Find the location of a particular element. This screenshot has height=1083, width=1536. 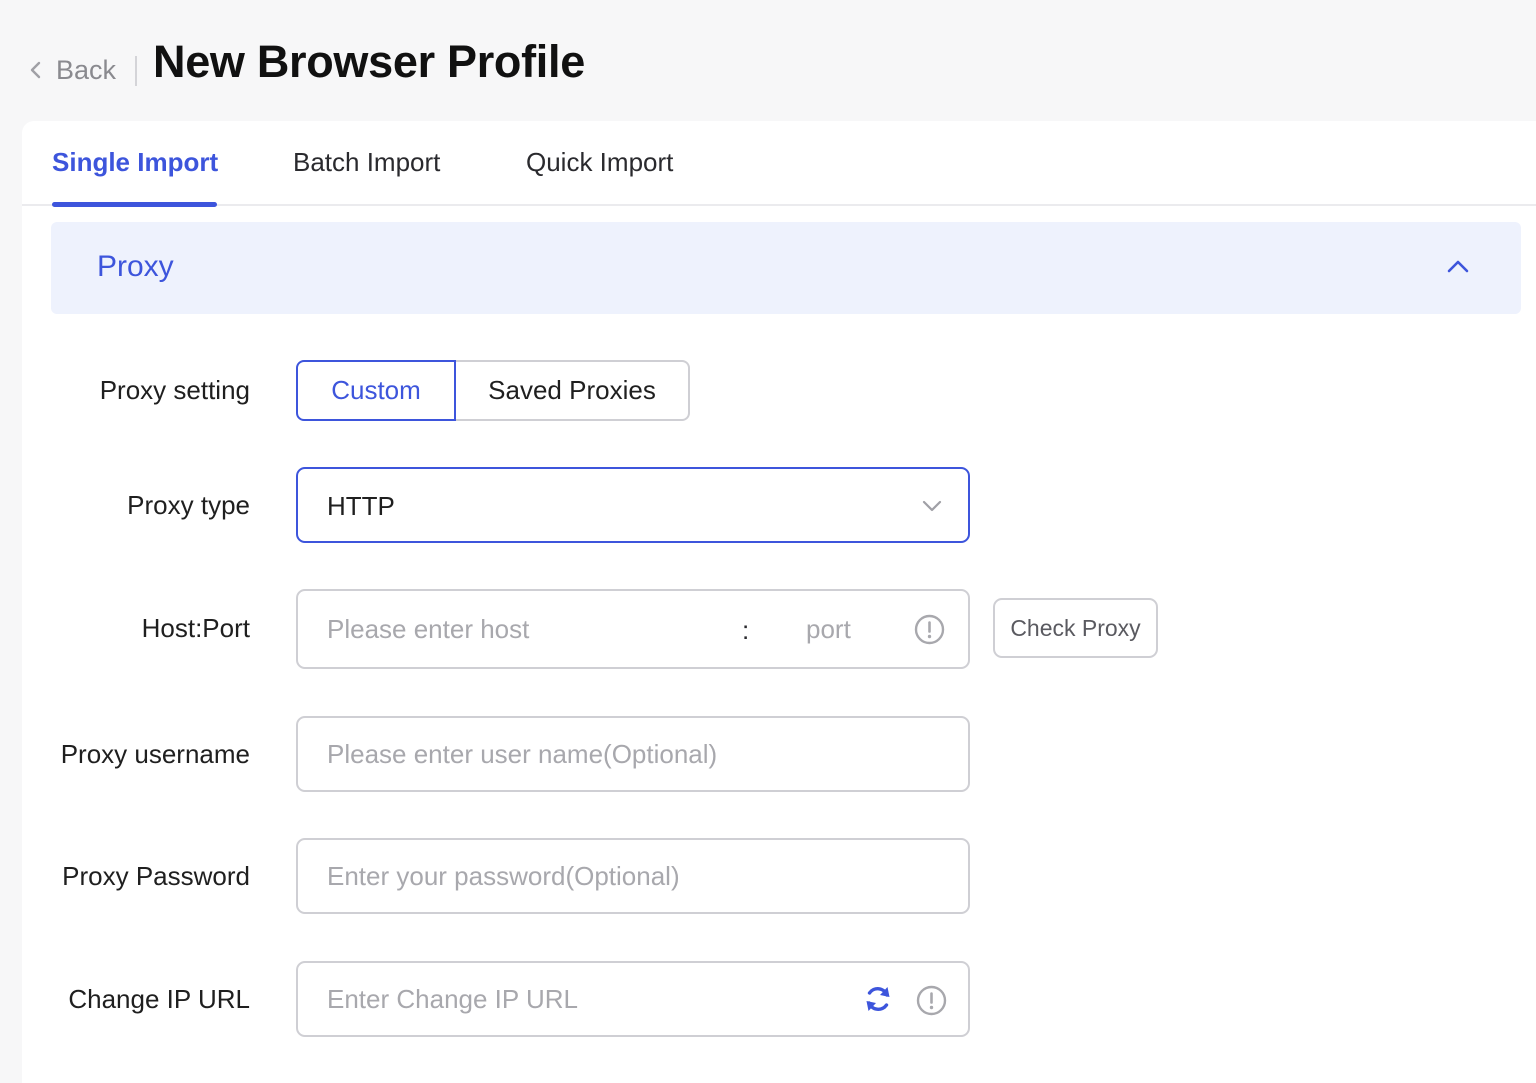

proxy-username-input is located at coordinates (632, 754).